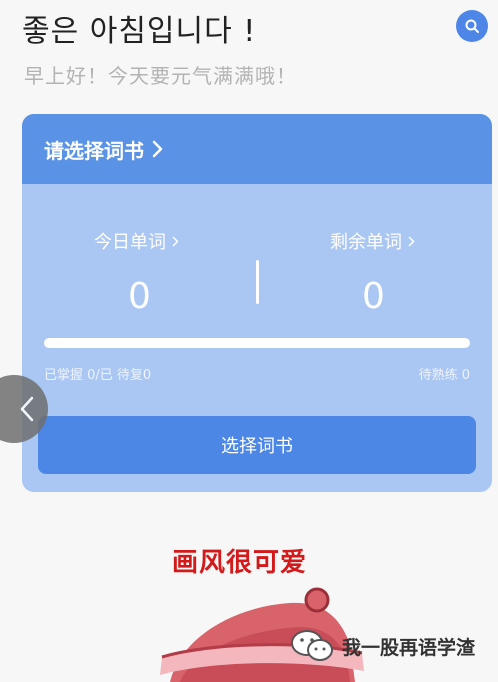  I want to click on account-watermark: 我一股再语学渣, so click(382, 646).